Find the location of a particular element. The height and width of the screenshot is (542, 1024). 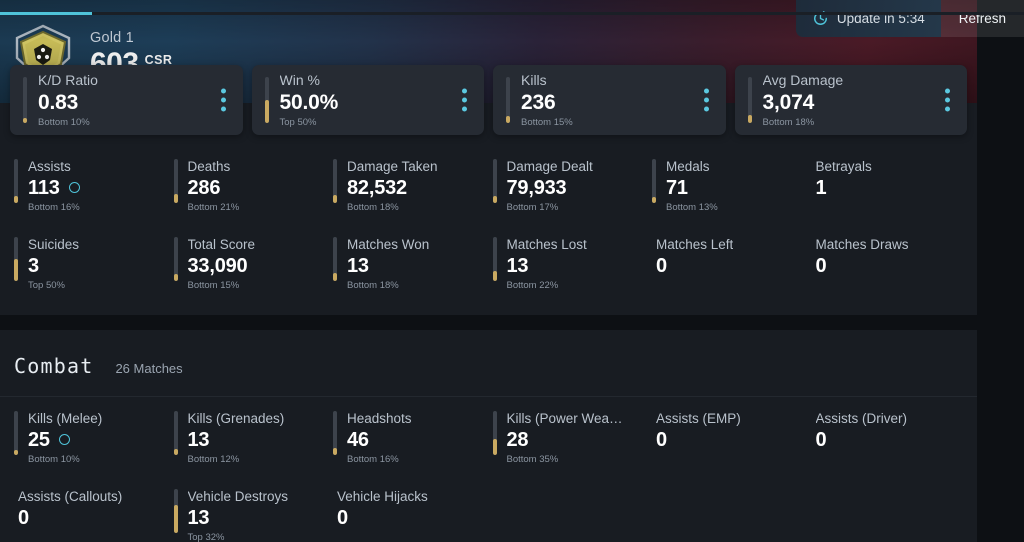

stat-body: Matches Won 13 Bottom 18% is located at coordinates (388, 264).